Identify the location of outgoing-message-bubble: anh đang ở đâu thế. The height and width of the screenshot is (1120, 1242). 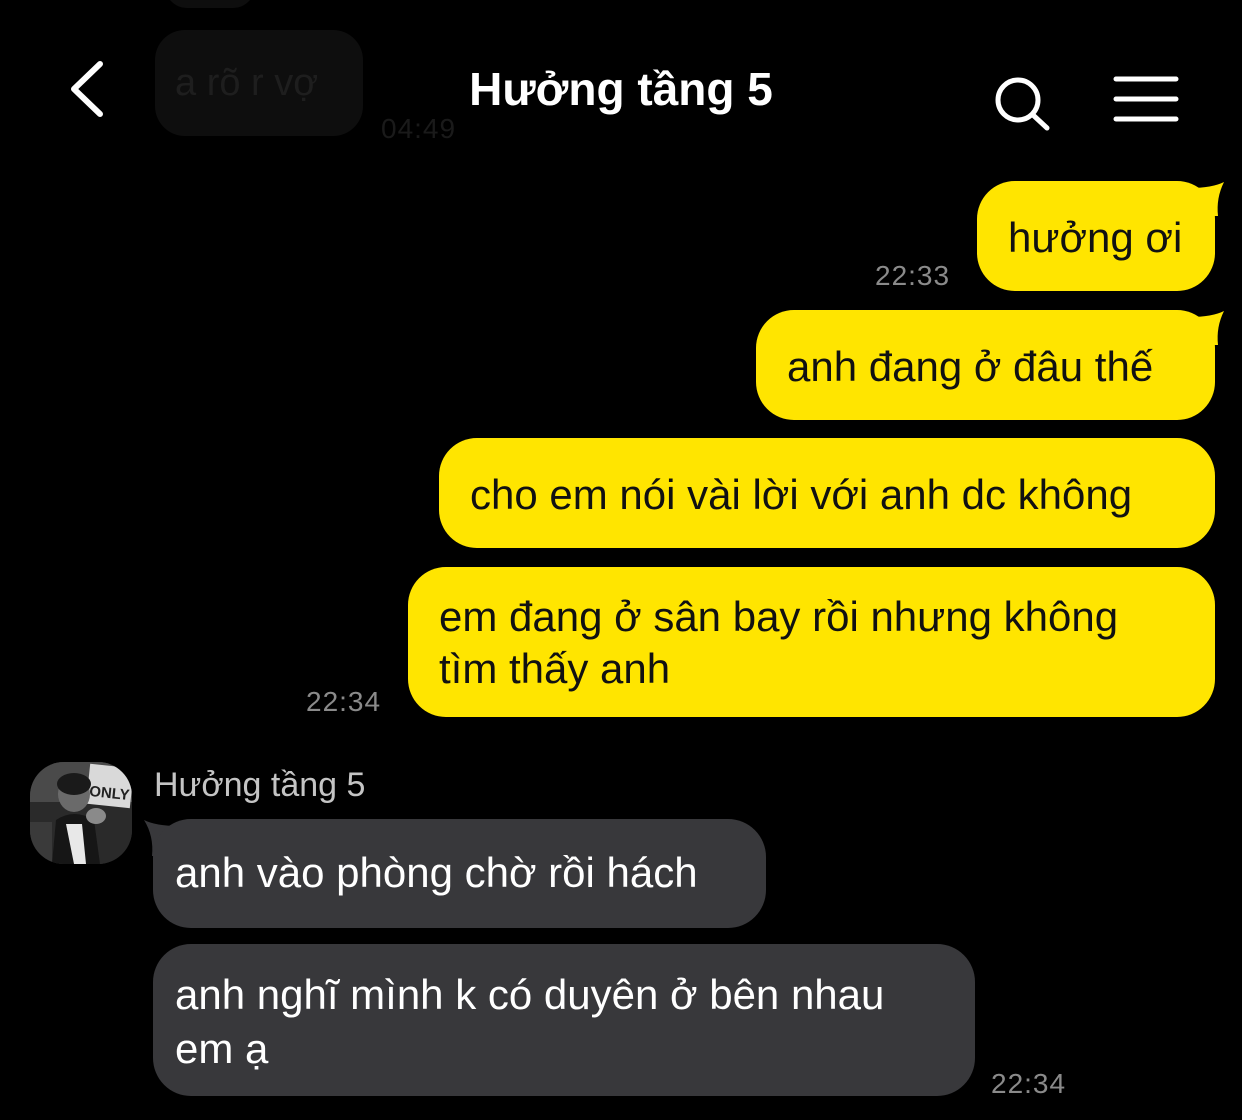
(985, 365).